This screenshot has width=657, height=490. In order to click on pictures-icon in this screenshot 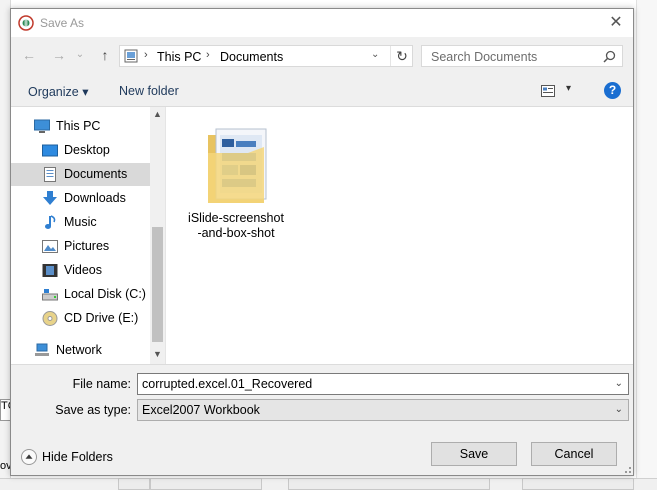, I will do `click(50, 246)`.